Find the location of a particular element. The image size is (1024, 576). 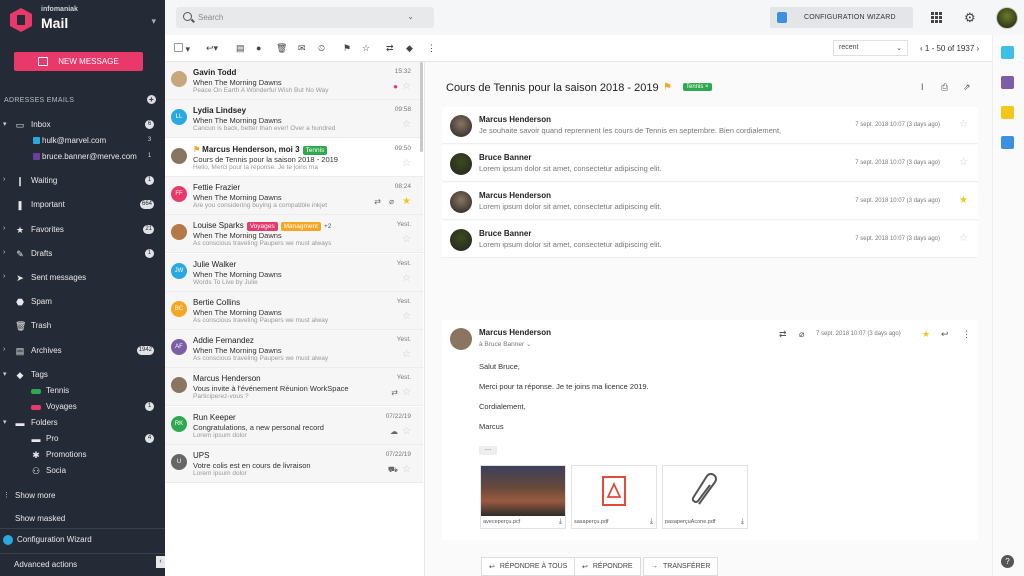

reply-icon: ↩ is located at coordinates (945, 334).